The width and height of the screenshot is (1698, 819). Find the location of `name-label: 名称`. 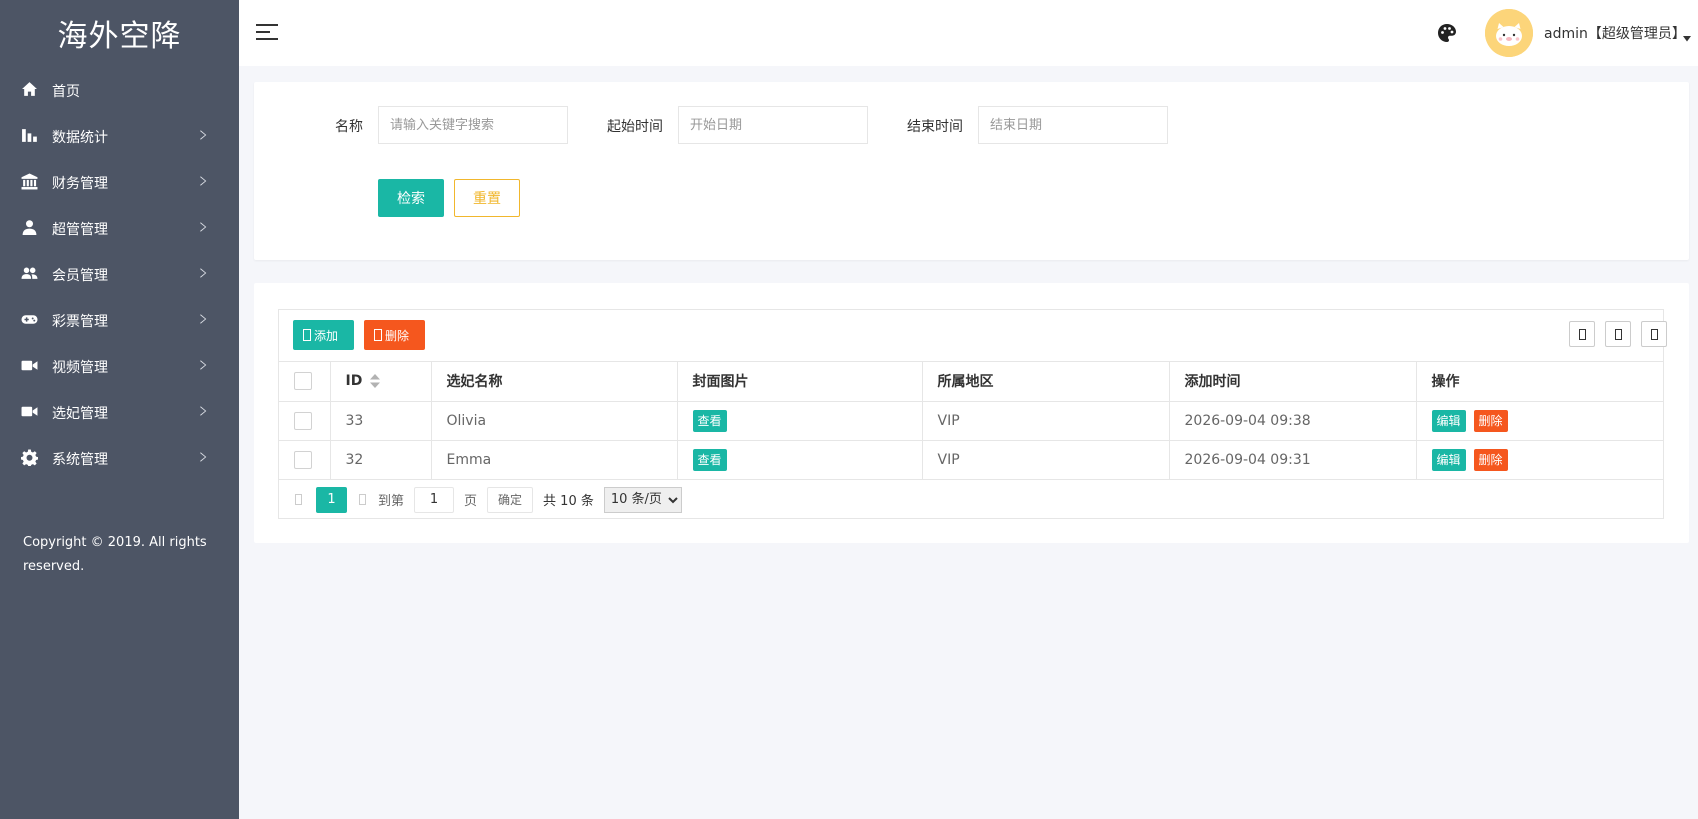

name-label: 名称 is located at coordinates (349, 127).